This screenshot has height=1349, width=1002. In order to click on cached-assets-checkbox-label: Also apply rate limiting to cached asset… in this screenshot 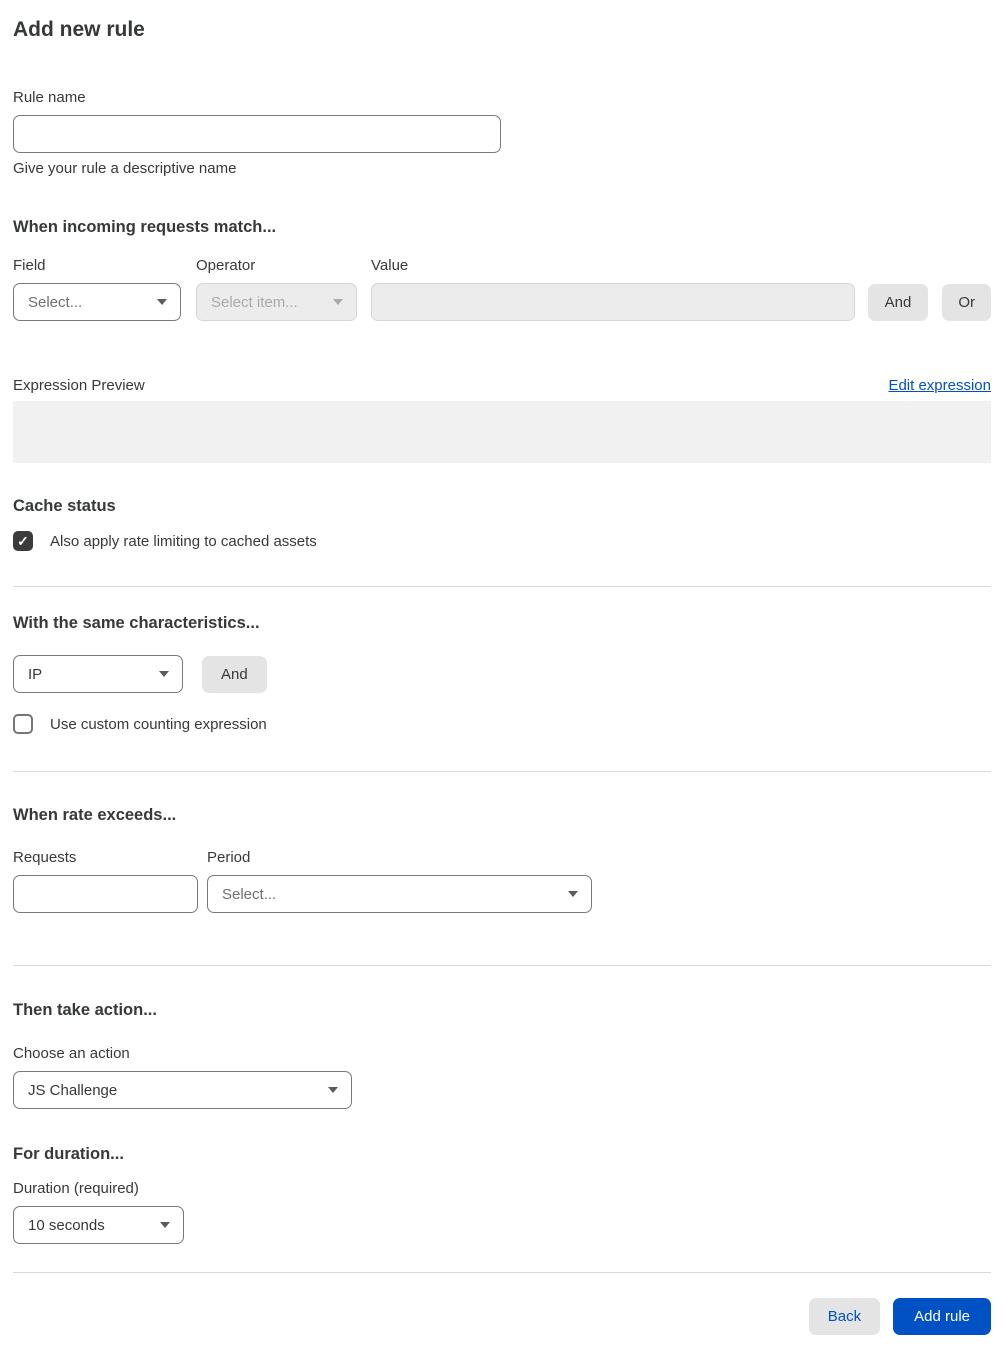, I will do `click(183, 541)`.